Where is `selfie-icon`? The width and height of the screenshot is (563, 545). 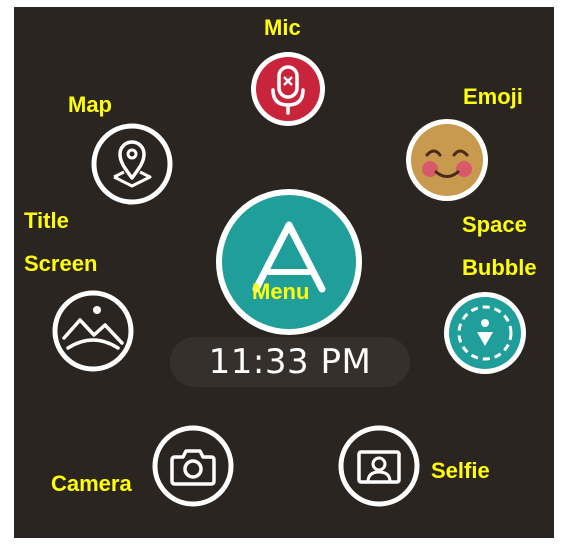
selfie-icon is located at coordinates (379, 466).